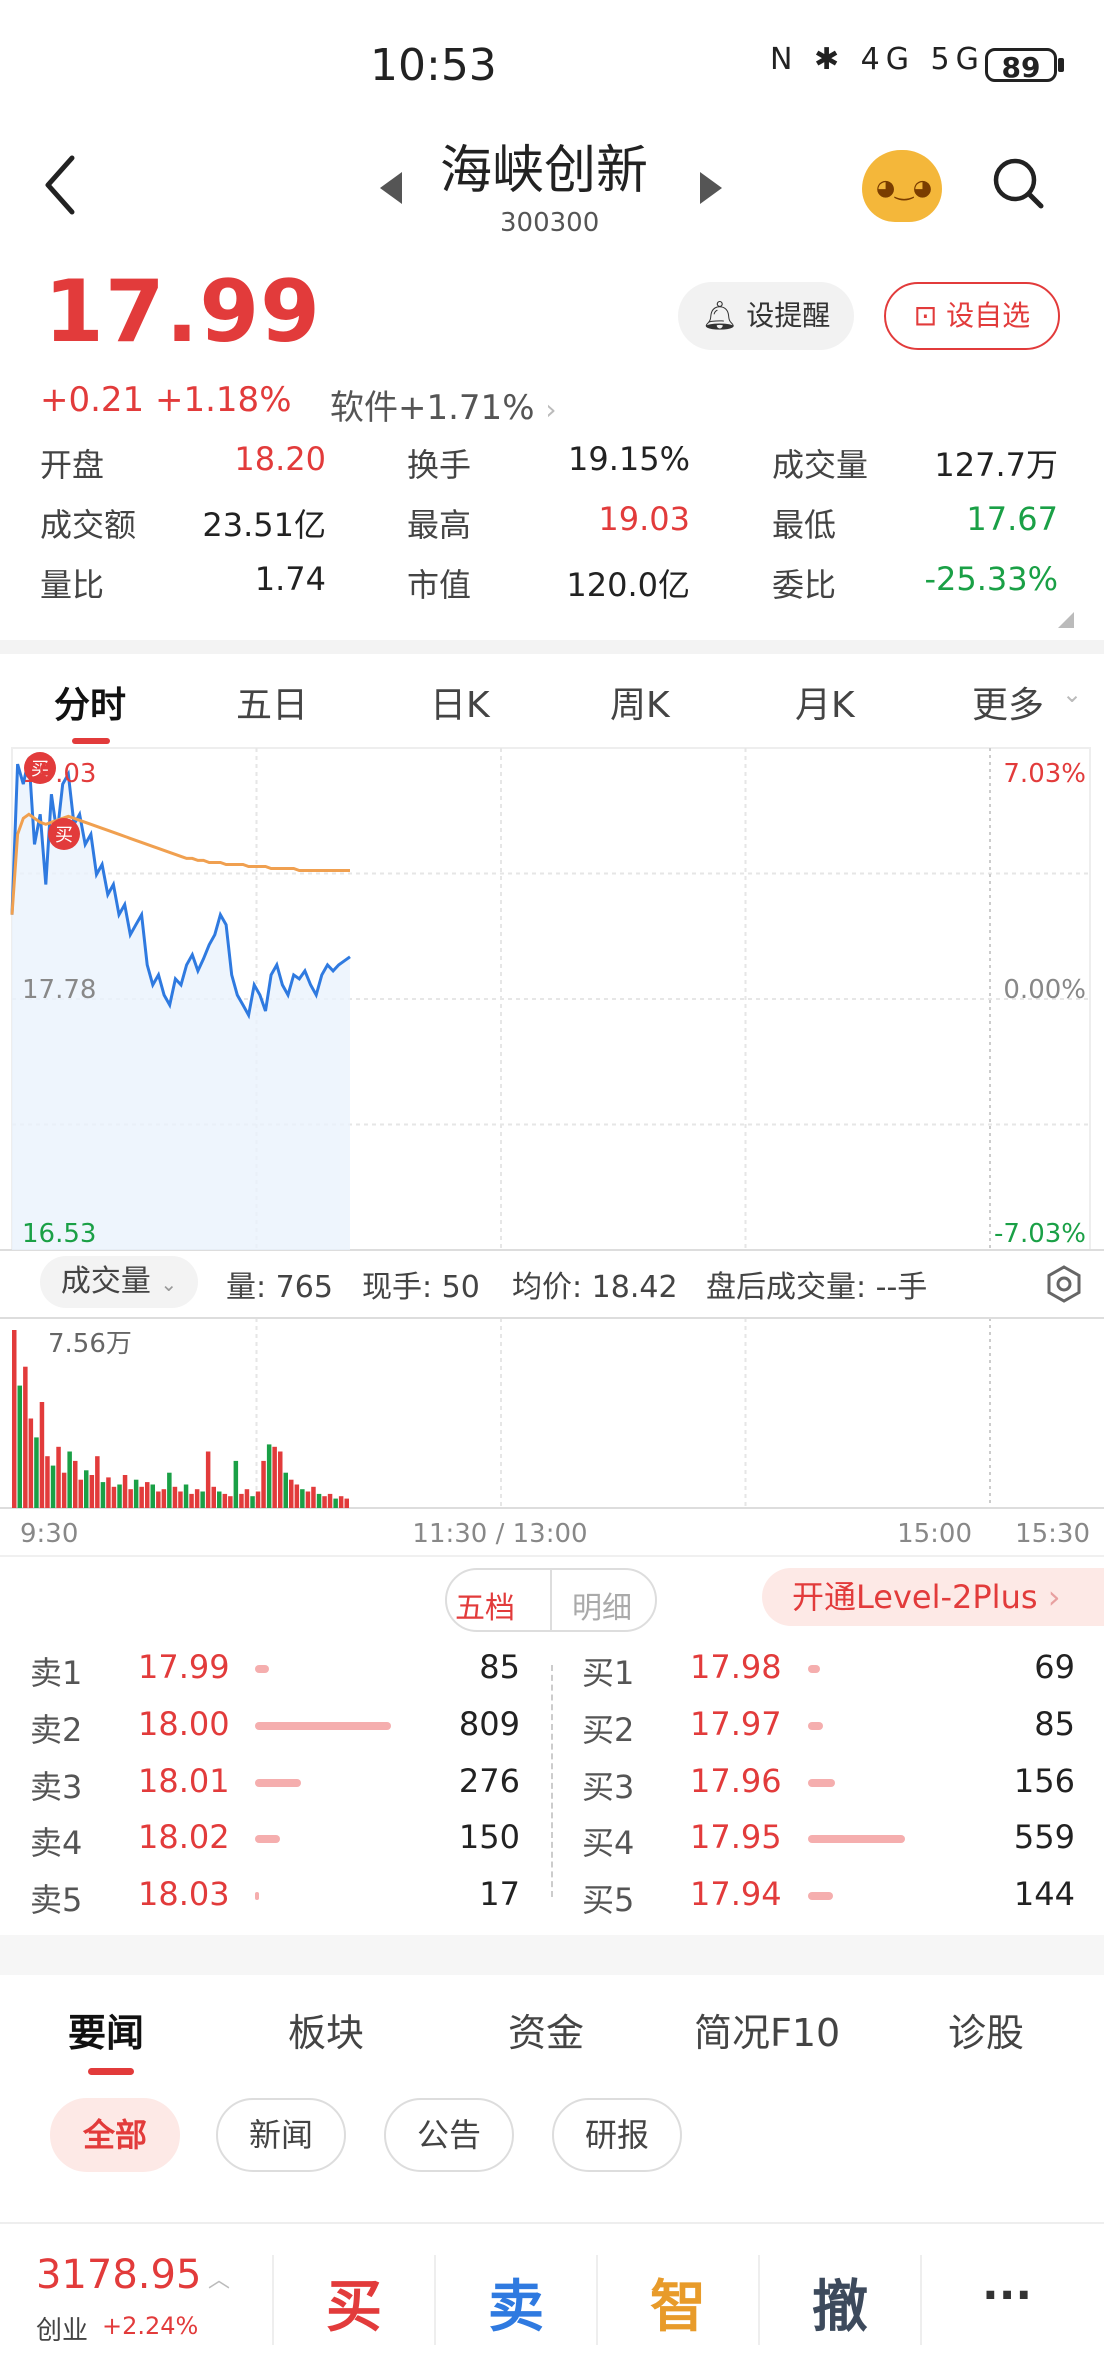 The width and height of the screenshot is (1104, 2378). What do you see at coordinates (546, 2029) in the screenshot?
I see `news-tab: 资金` at bounding box center [546, 2029].